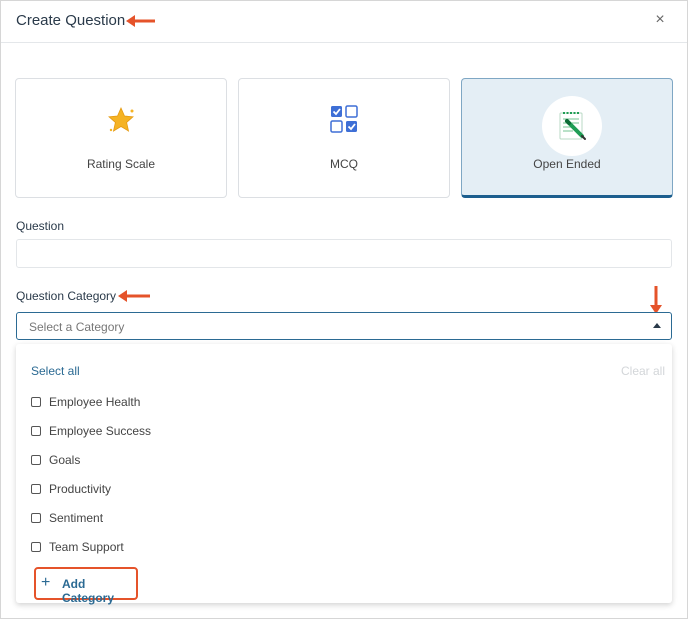  Describe the element at coordinates (344, 253) in the screenshot. I see `question-input` at that location.